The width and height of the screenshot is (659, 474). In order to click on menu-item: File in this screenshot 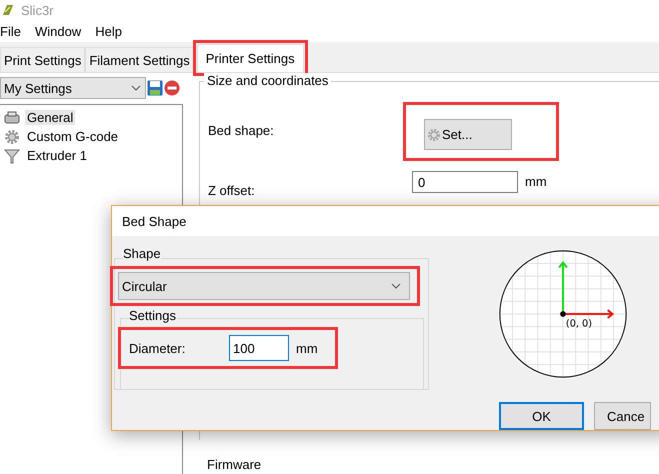, I will do `click(10, 31)`.